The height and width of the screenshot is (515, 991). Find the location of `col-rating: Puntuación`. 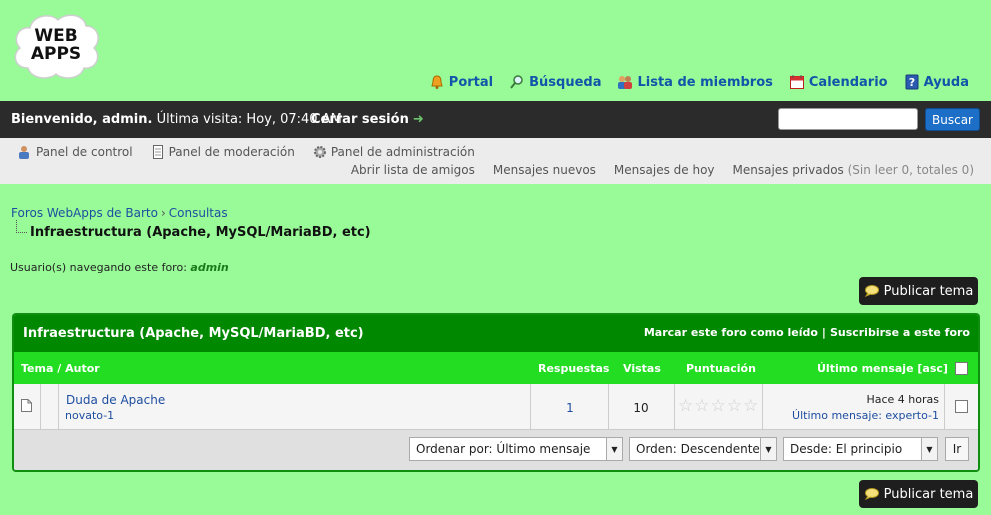

col-rating: Puntuación is located at coordinates (721, 368).